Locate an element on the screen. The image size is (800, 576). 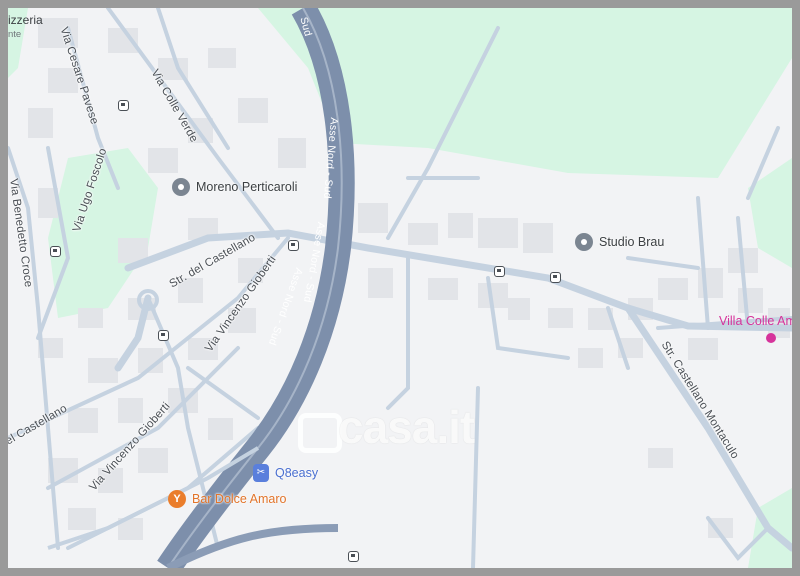
poi-bar-dolce-amaro: Y Bar Dolce Amaro is located at coordinates (227, 499).